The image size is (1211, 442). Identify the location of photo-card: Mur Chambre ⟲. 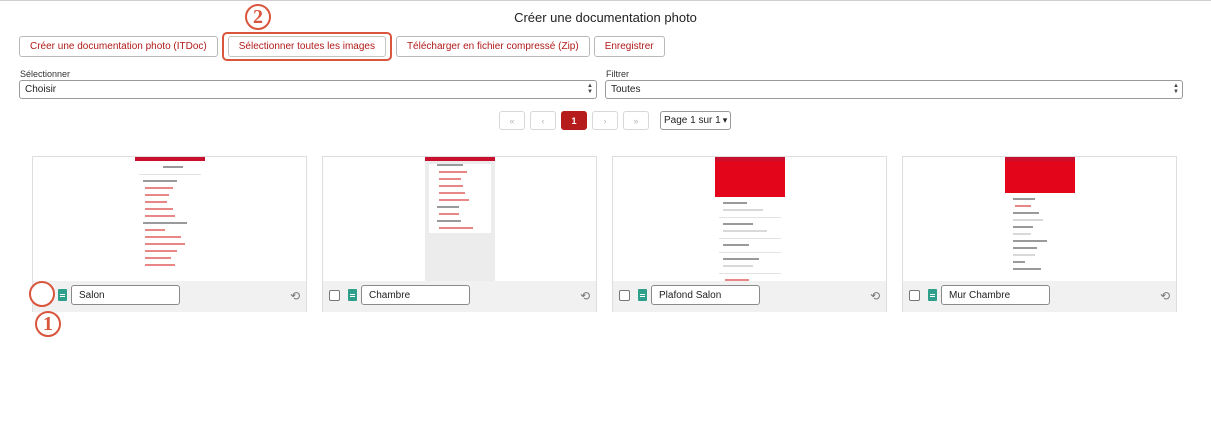
(1039, 234).